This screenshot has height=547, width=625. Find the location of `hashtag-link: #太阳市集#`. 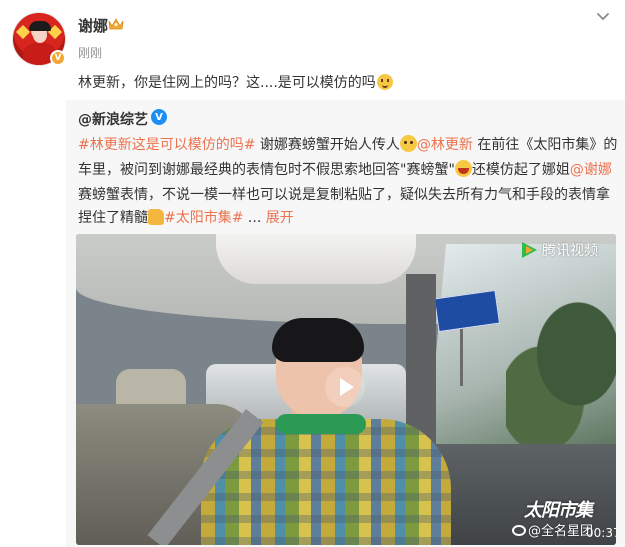

hashtag-link: #太阳市集# is located at coordinates (203, 218).